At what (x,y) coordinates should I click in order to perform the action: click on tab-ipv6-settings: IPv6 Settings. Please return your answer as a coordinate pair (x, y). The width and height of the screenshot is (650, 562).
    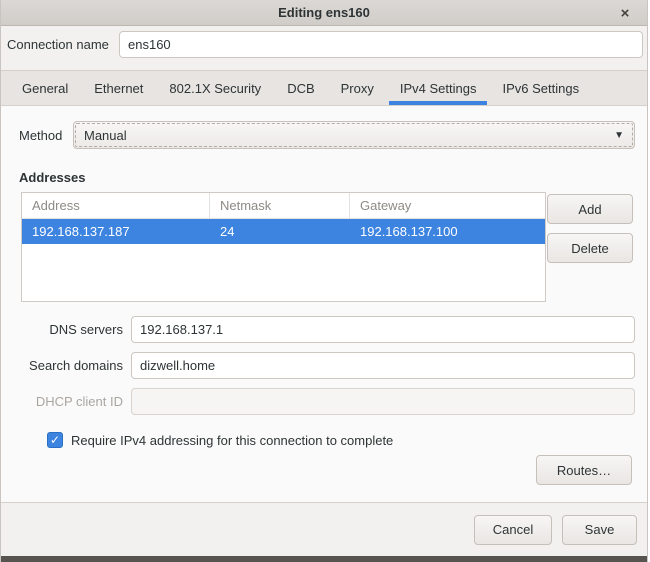
    Looking at the image, I should click on (540, 88).